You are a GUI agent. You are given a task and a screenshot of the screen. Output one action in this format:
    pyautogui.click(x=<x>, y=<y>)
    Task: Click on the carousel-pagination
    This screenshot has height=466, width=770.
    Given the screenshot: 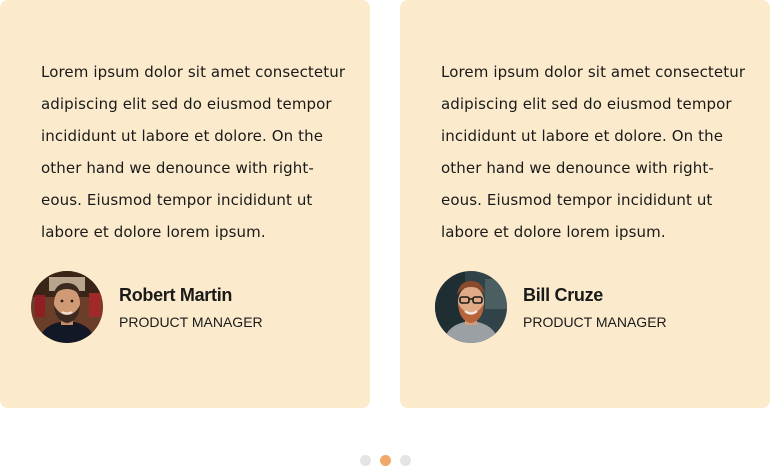 What is the action you would take?
    pyautogui.click(x=385, y=460)
    